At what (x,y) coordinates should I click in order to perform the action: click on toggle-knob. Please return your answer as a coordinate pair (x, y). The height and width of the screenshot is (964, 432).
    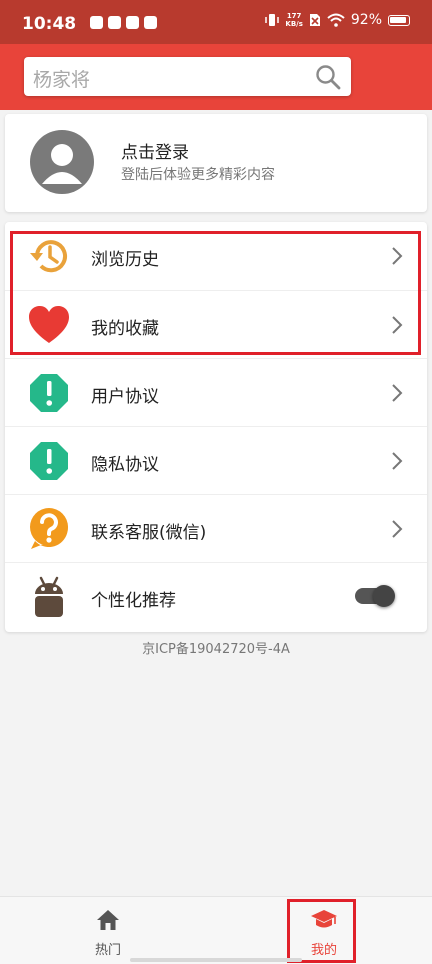
    Looking at the image, I should click on (384, 596).